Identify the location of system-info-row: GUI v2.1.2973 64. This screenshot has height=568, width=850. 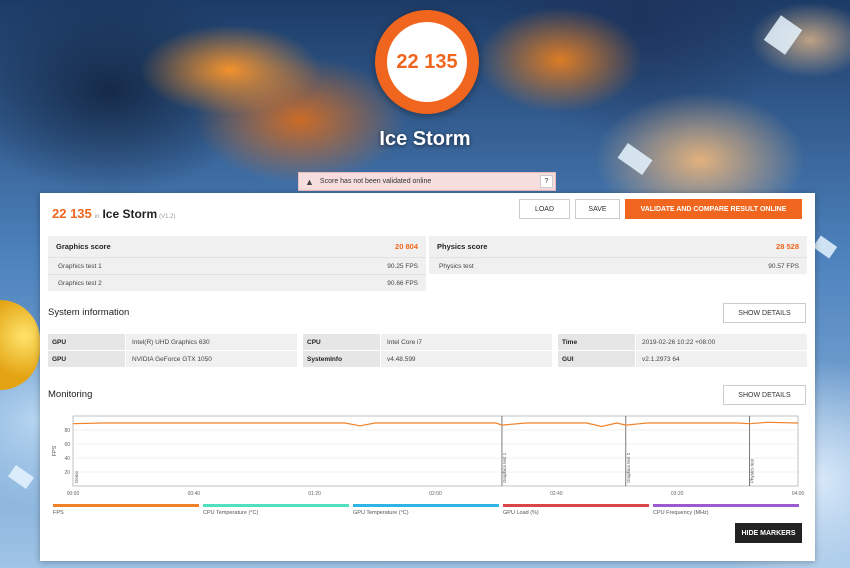
(682, 359).